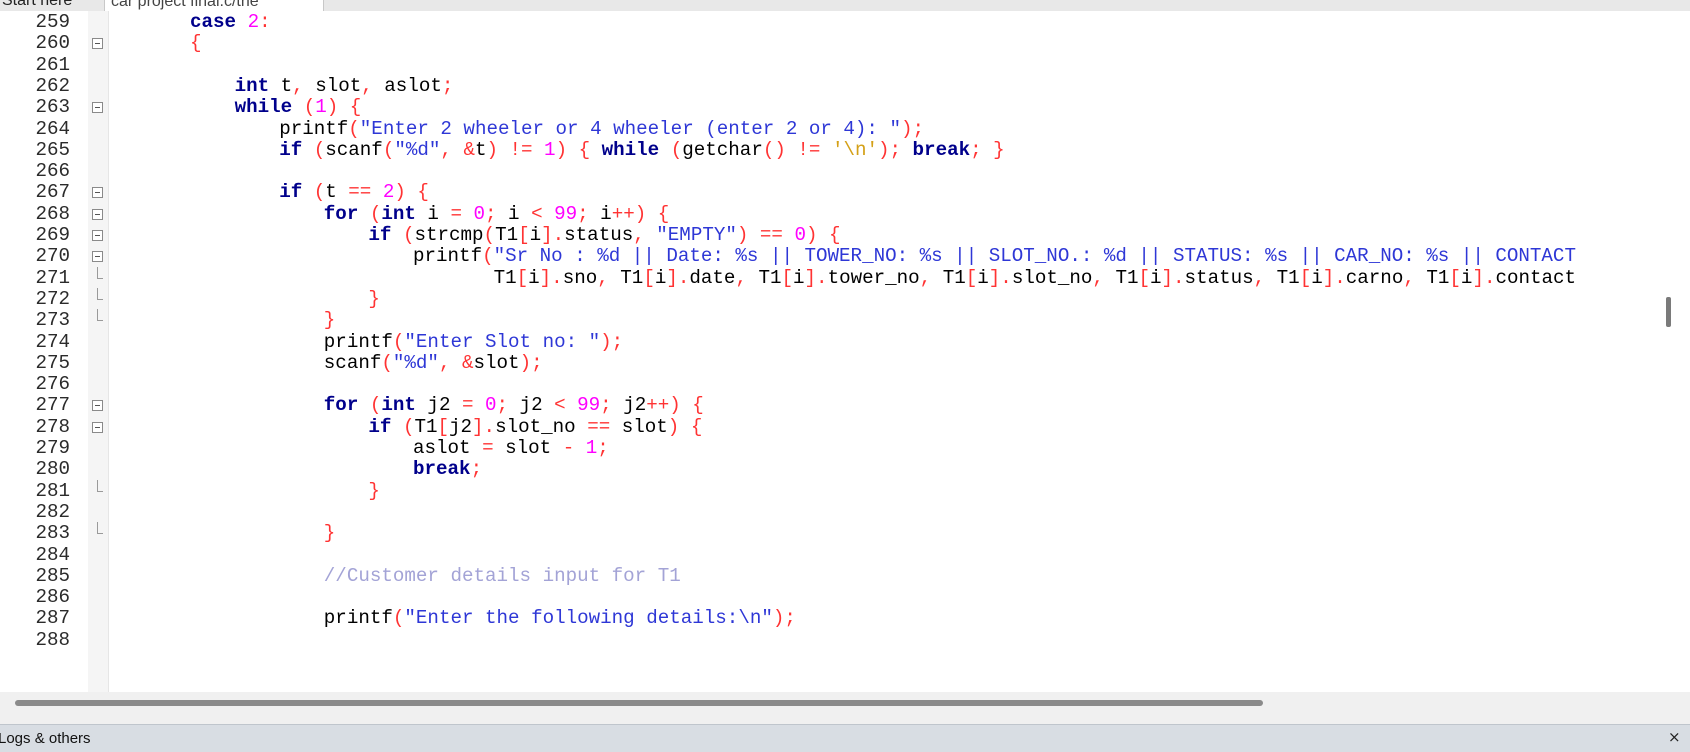 This screenshot has width=1690, height=752. I want to click on code-line: 275 scanf("%d", &slot);, so click(828, 363).